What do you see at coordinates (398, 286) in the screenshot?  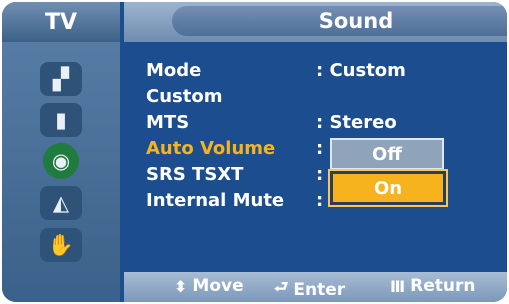 I see `return-icon: Ⅲ` at bounding box center [398, 286].